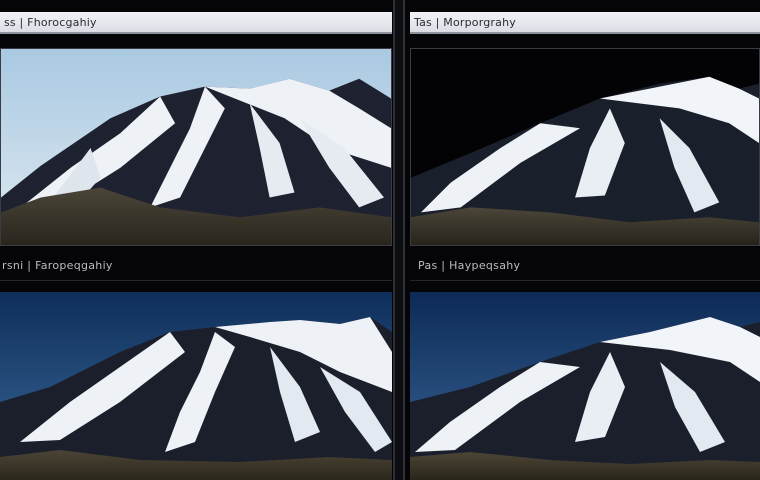 Image resolution: width=760 pixels, height=480 pixels. I want to click on column-divider, so click(399, 240).